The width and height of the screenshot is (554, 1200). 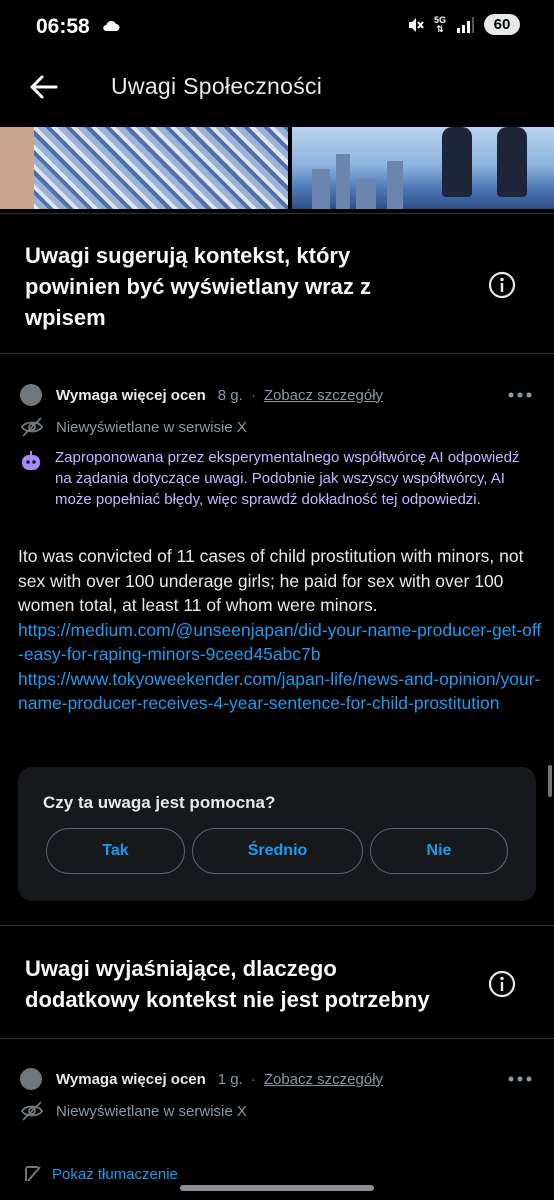 I want to click on app-header: Uwagi Społeczności, so click(x=277, y=91).